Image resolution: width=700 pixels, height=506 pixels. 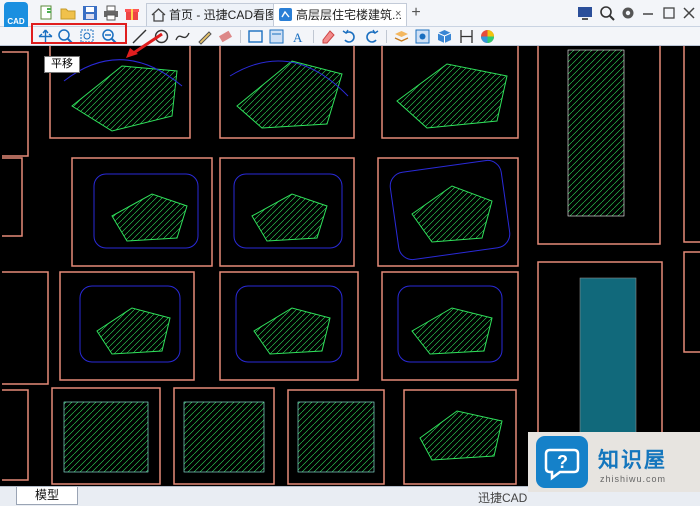 What do you see at coordinates (628, 13) in the screenshot?
I see `gear-icon` at bounding box center [628, 13].